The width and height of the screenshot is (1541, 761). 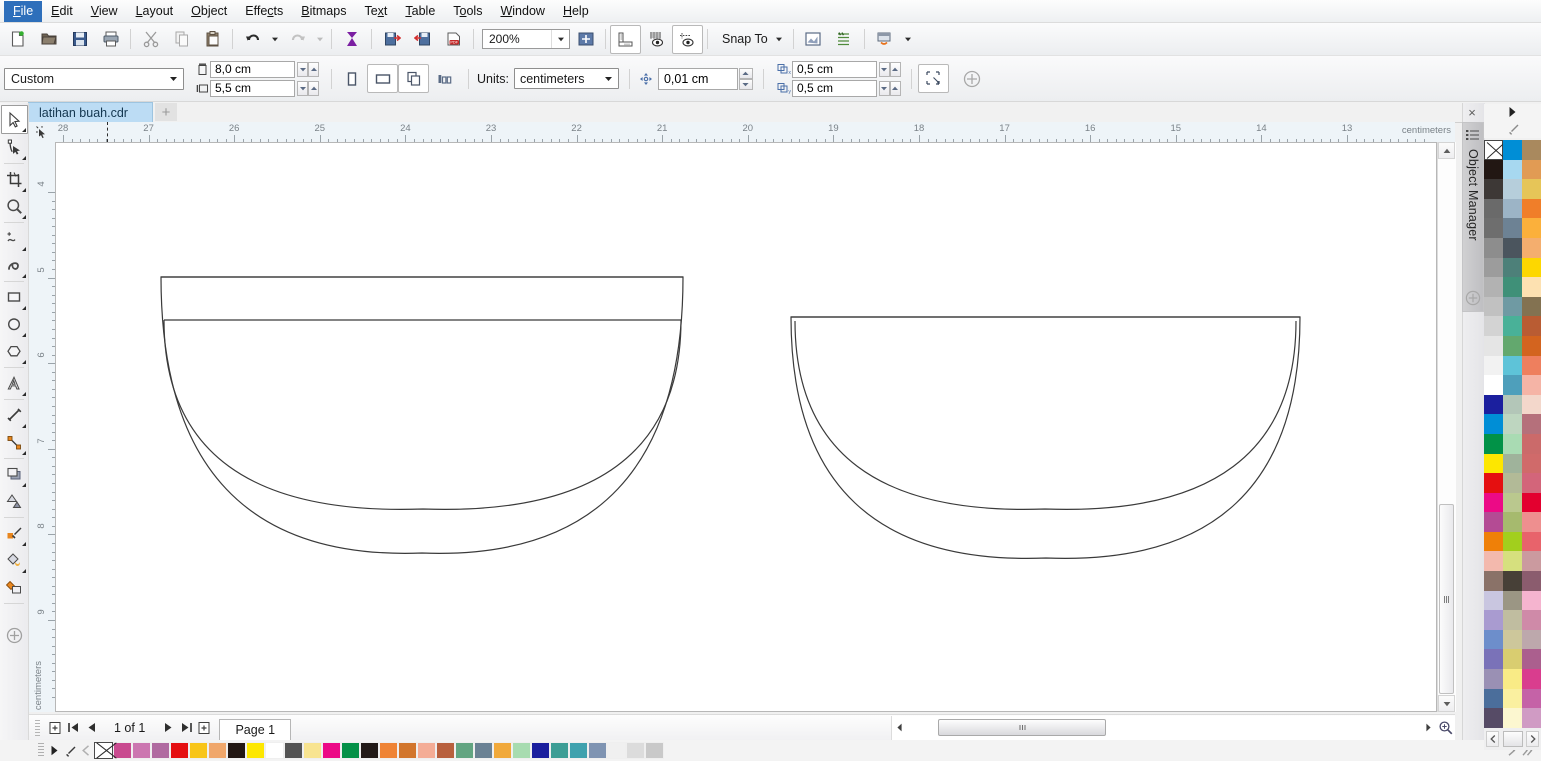 What do you see at coordinates (54, 750) in the screenshot?
I see `palette-expand-icon` at bounding box center [54, 750].